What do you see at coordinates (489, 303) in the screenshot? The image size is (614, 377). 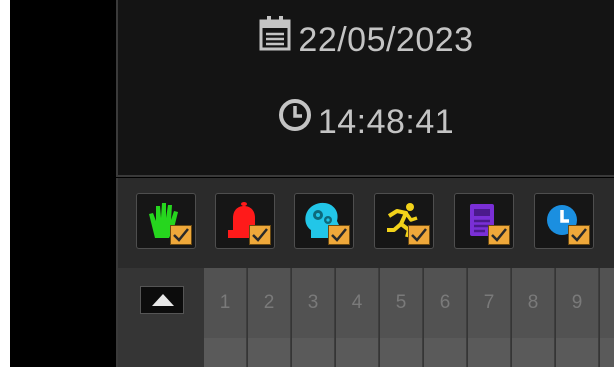 I see `channel-cell: 7` at bounding box center [489, 303].